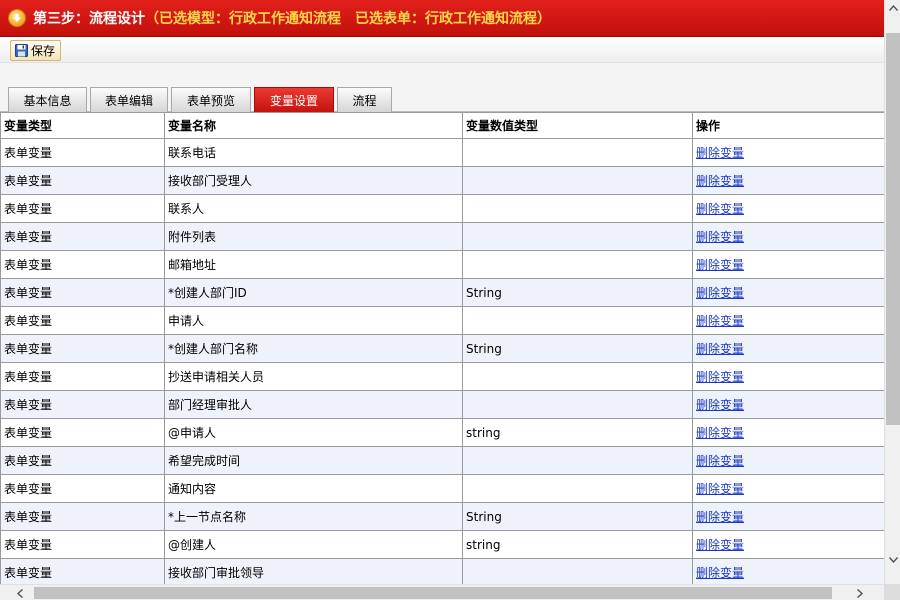 The height and width of the screenshot is (600, 900). Describe the element at coordinates (21, 50) in the screenshot. I see `floppy-disk-icon` at that location.